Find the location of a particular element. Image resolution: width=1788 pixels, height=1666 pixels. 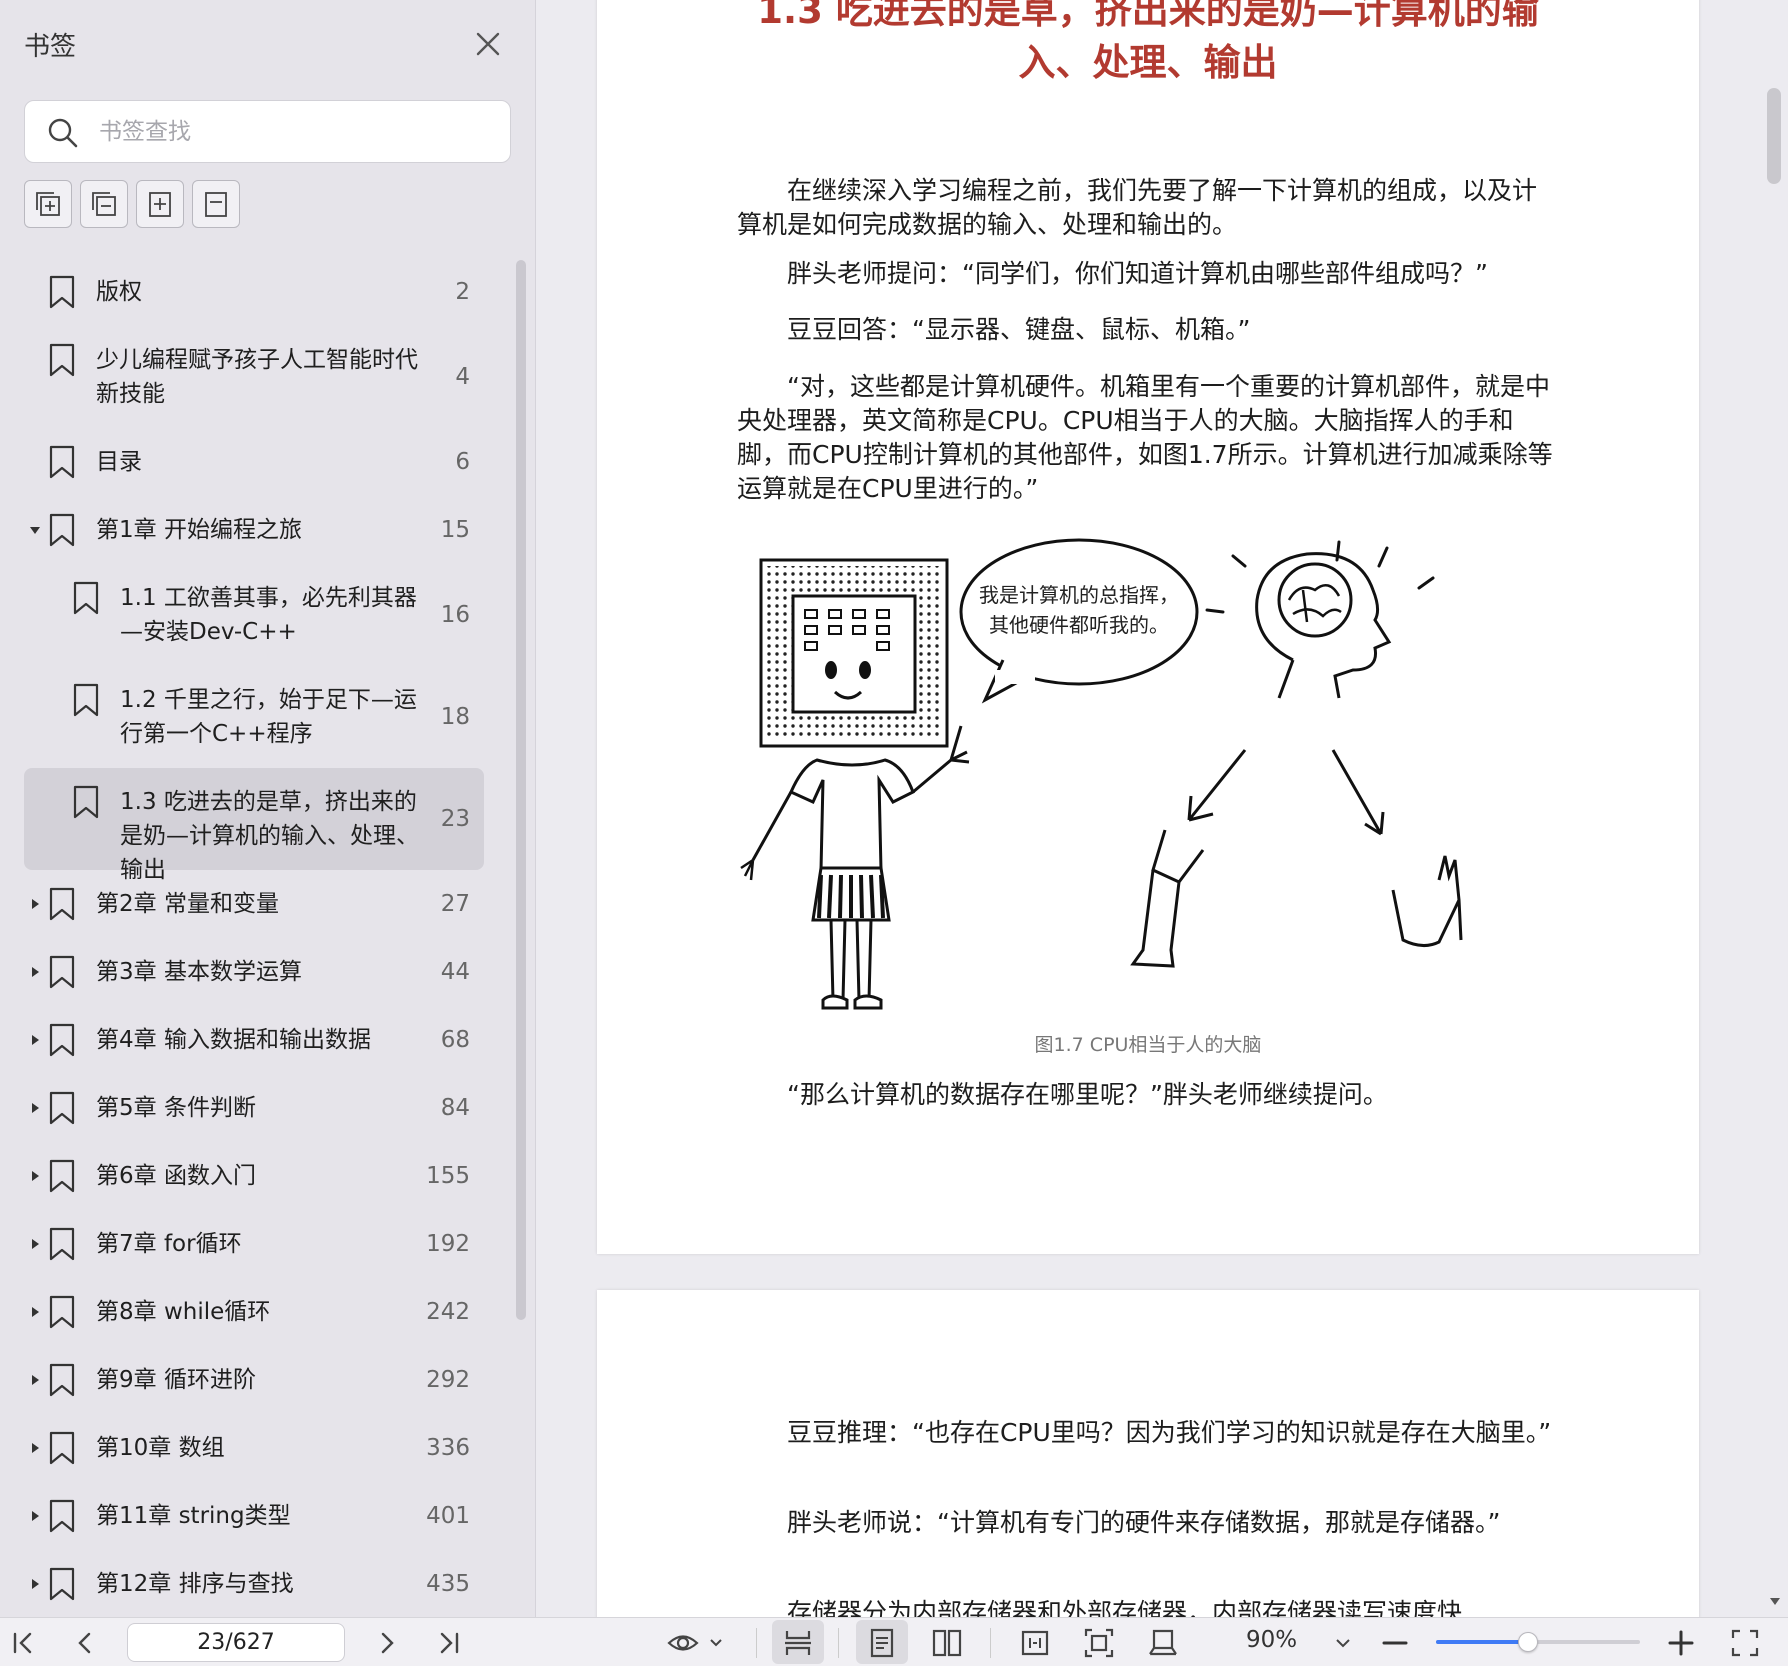

bookmark-item: 第3章 基本数学运算 44 is located at coordinates (255, 972).